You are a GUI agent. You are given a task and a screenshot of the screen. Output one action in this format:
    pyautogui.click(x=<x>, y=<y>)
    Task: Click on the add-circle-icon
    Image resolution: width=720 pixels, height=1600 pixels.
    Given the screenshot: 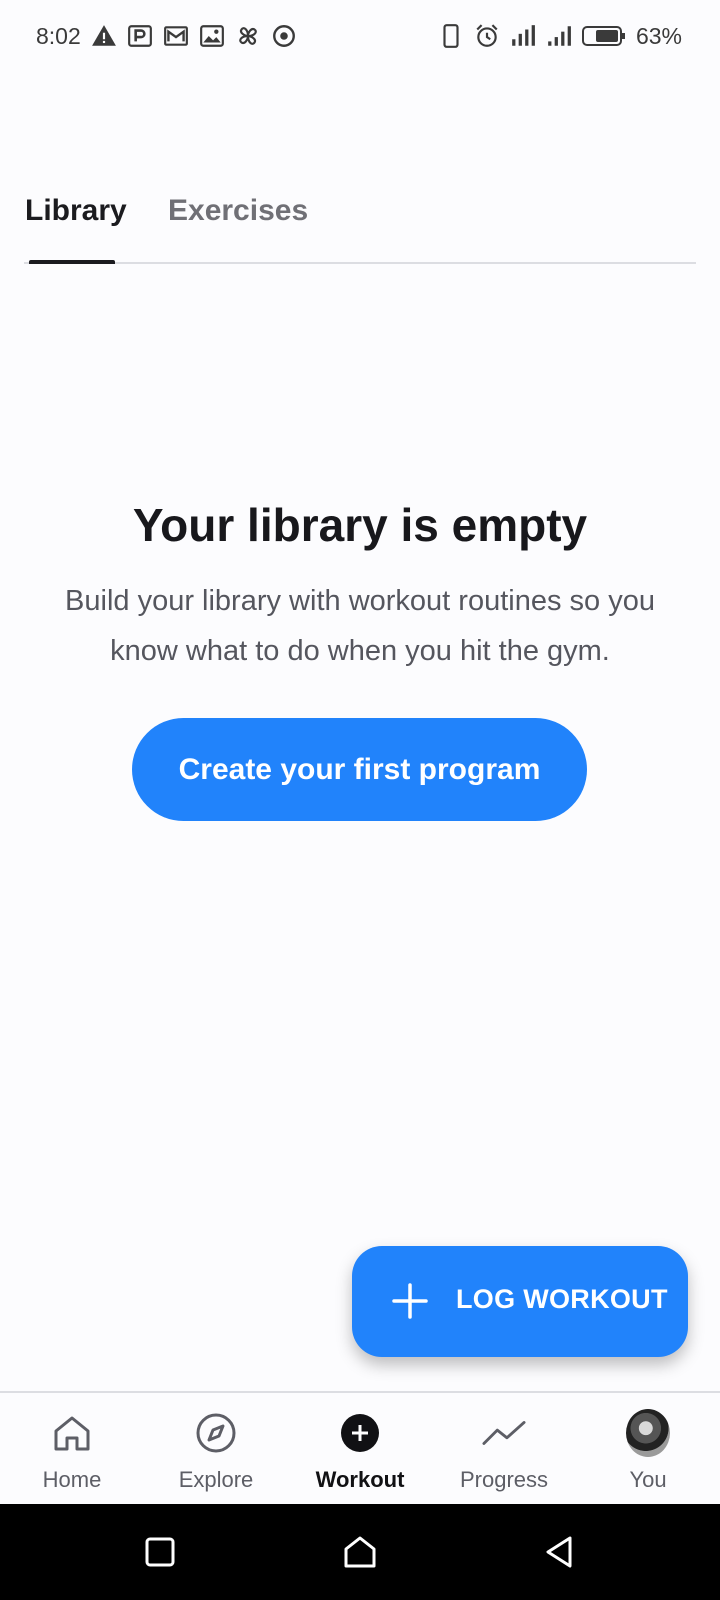 What is the action you would take?
    pyautogui.click(x=360, y=1433)
    